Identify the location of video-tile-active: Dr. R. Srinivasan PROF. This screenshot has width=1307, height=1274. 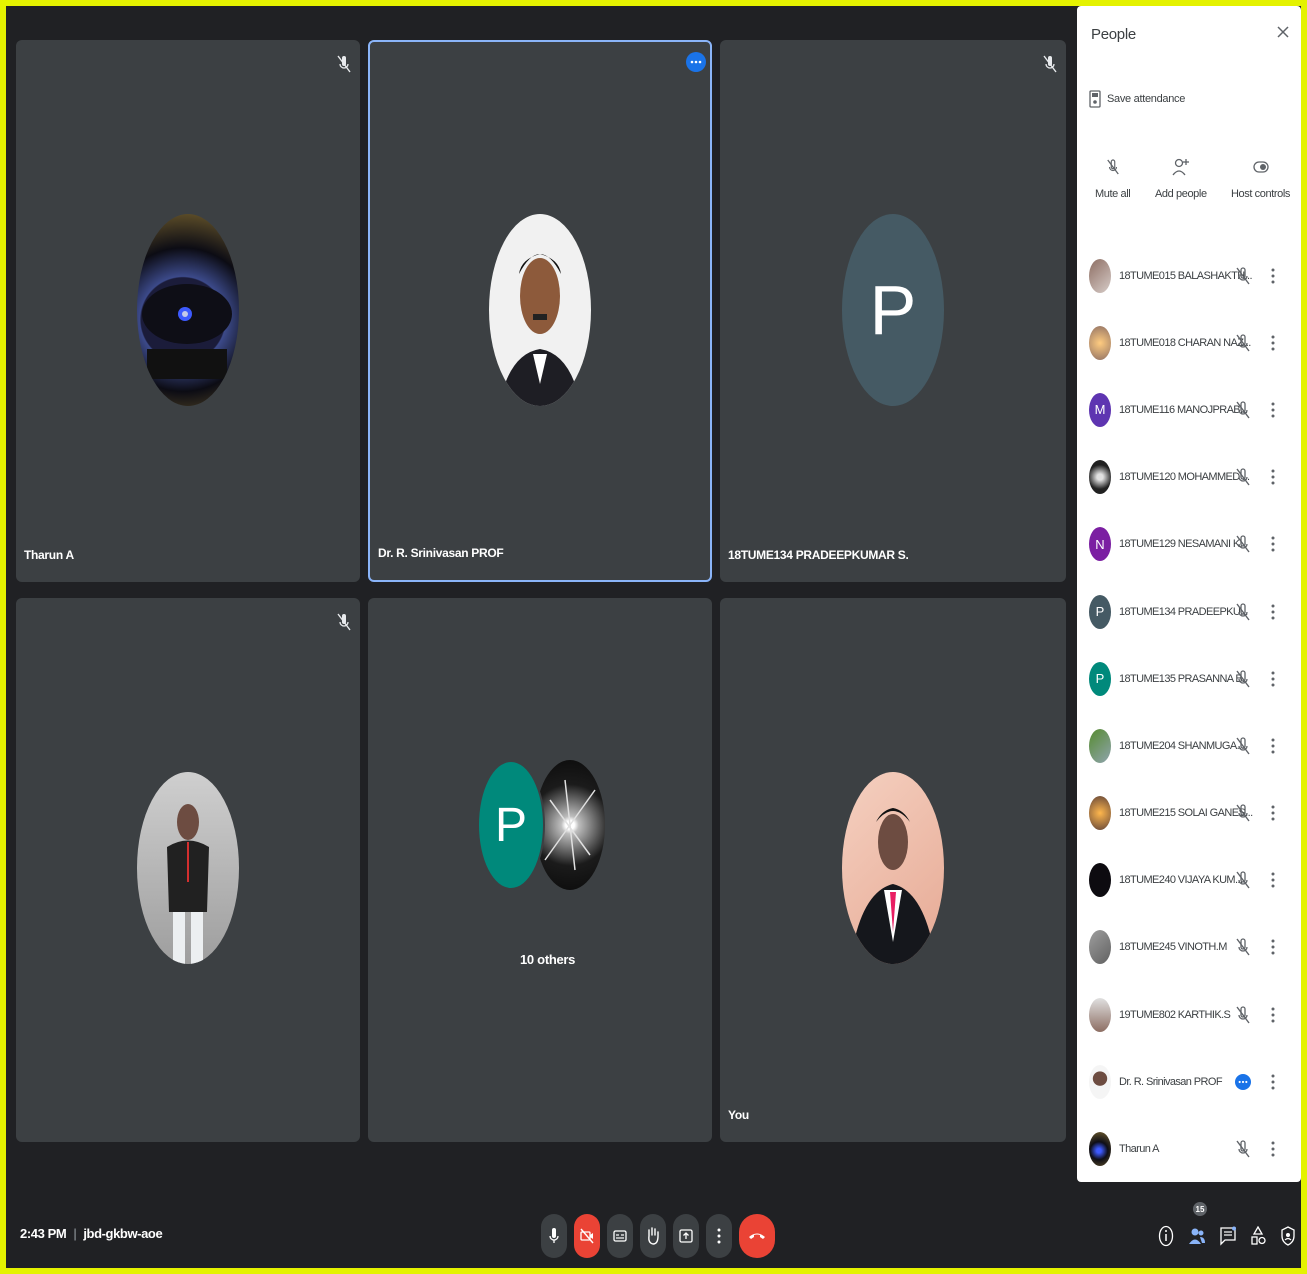
(540, 311).